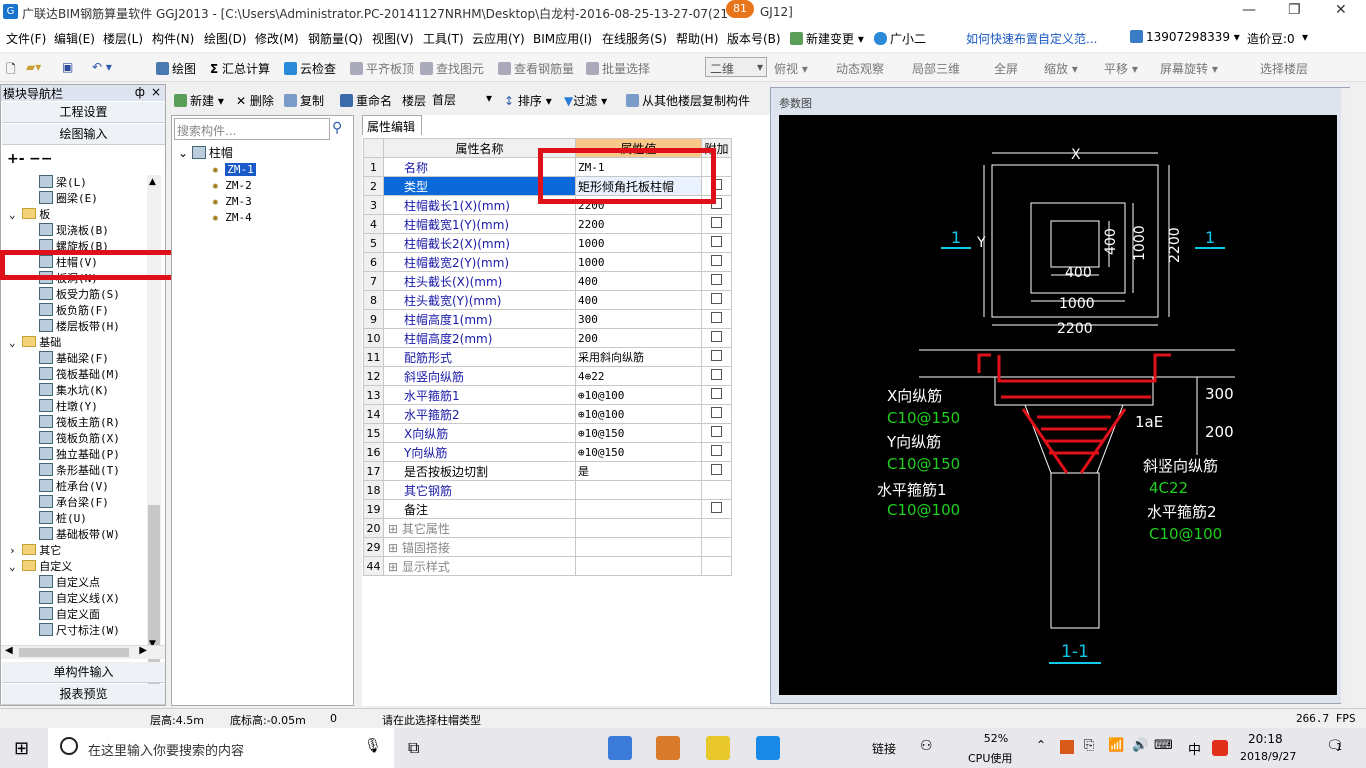  Describe the element at coordinates (79, 599) in the screenshot. I see `nav-tree-item: 自定义线(X)` at that location.